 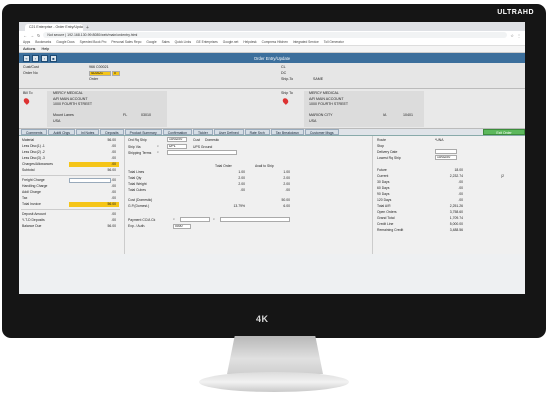 What do you see at coordinates (100, 73) in the screenshot?
I see `order-no-field: 4C0021` at bounding box center [100, 73].